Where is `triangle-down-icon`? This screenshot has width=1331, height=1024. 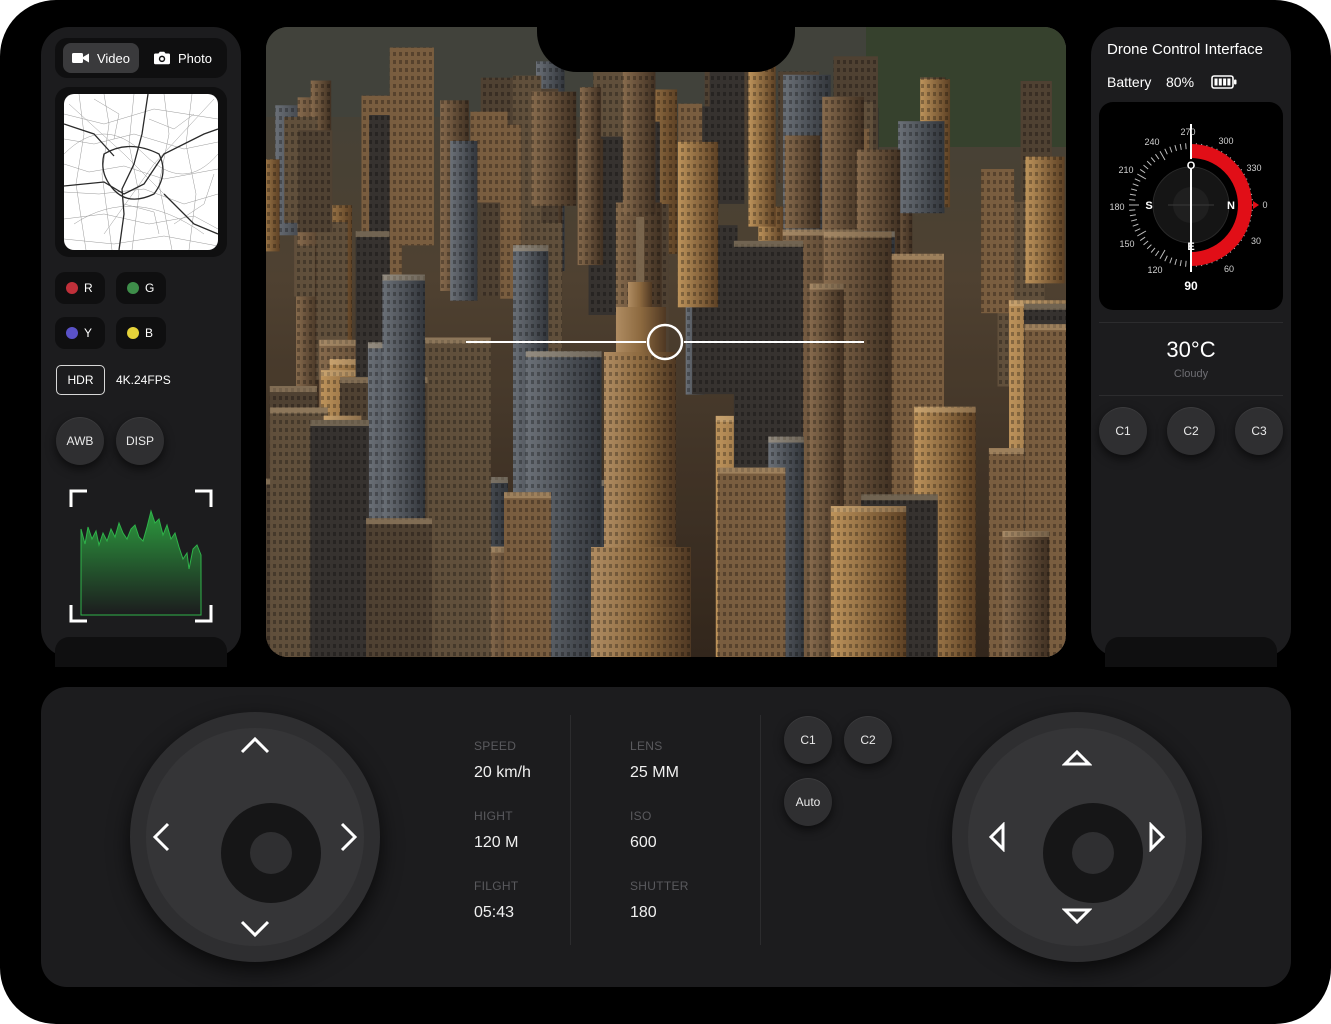
triangle-down-icon is located at coordinates (1077, 916).